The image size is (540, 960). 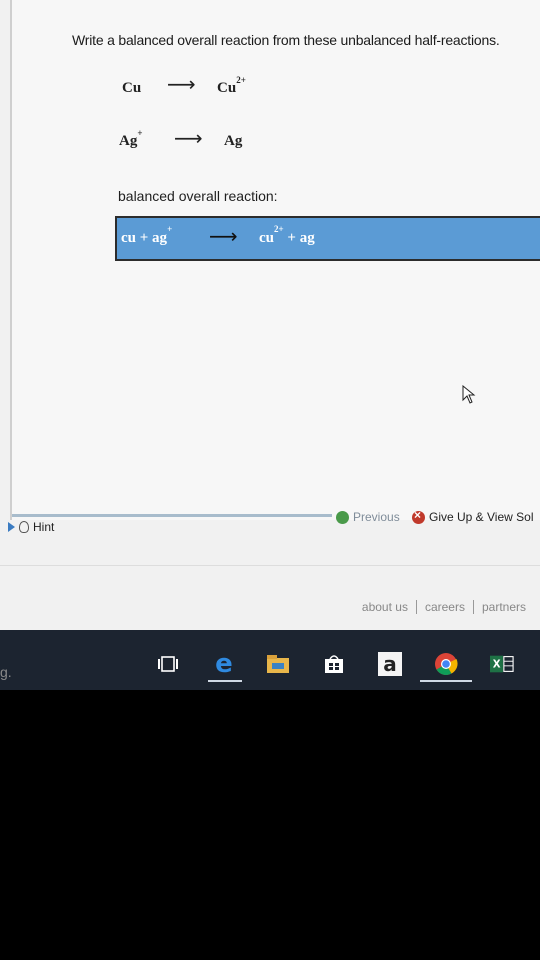 What do you see at coordinates (287, 235) in the screenshot?
I see `answer-right-side: cu2+ + ag` at bounding box center [287, 235].